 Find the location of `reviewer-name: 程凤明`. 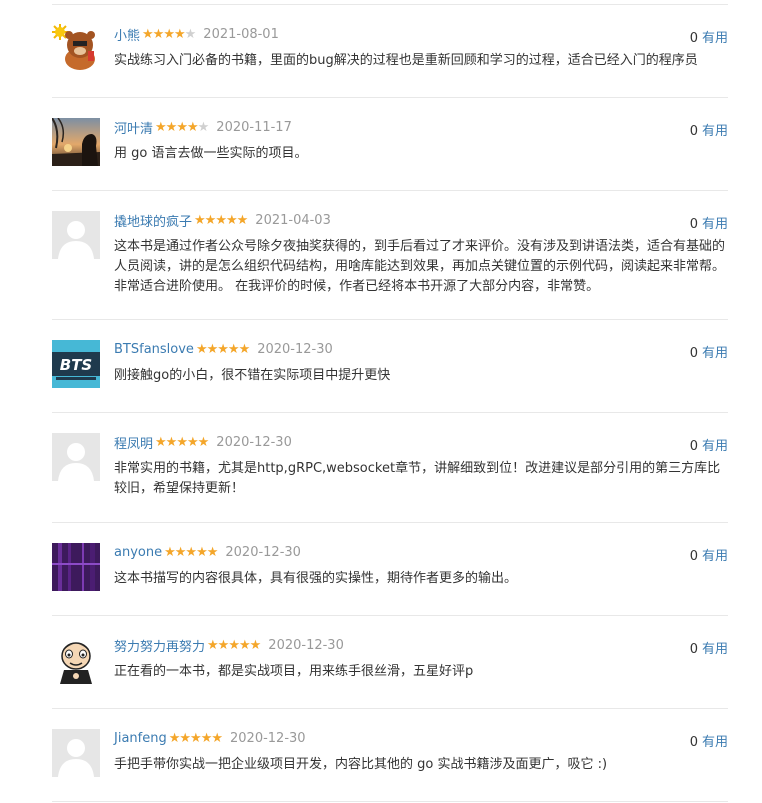

reviewer-name: 程凤明 is located at coordinates (133, 442).